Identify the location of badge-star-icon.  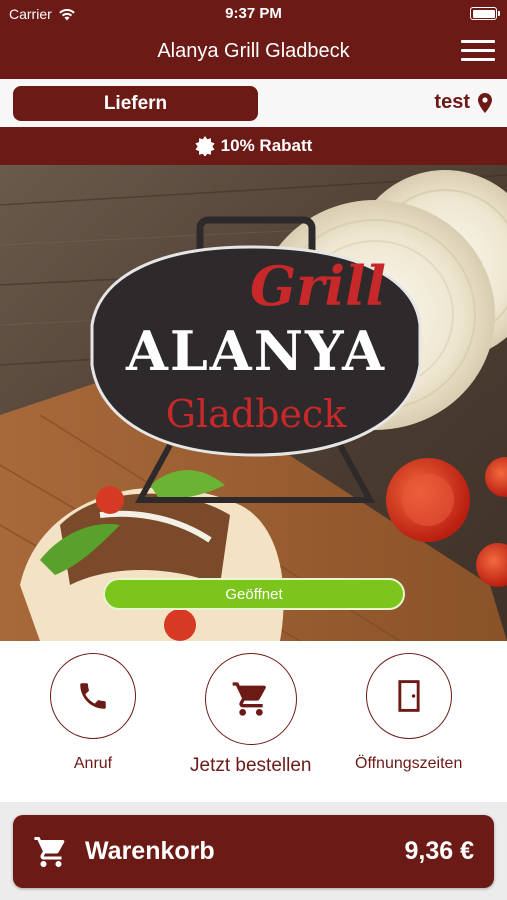
(205, 146).